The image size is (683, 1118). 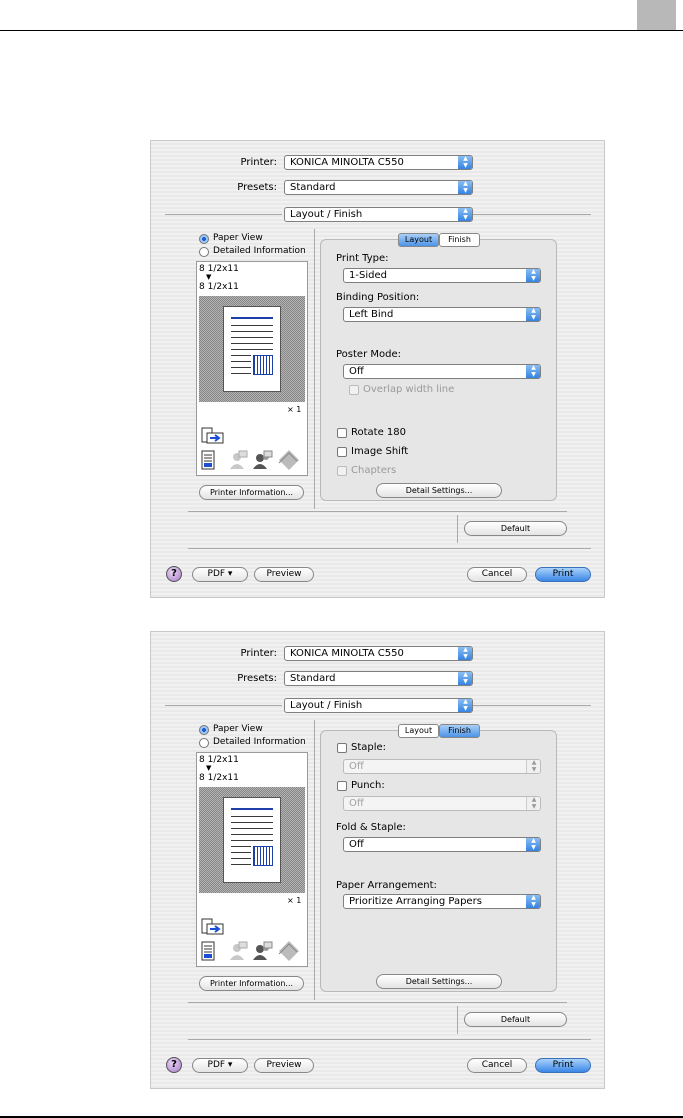 What do you see at coordinates (379, 432) in the screenshot?
I see `rotate-180-label: Rotate 180` at bounding box center [379, 432].